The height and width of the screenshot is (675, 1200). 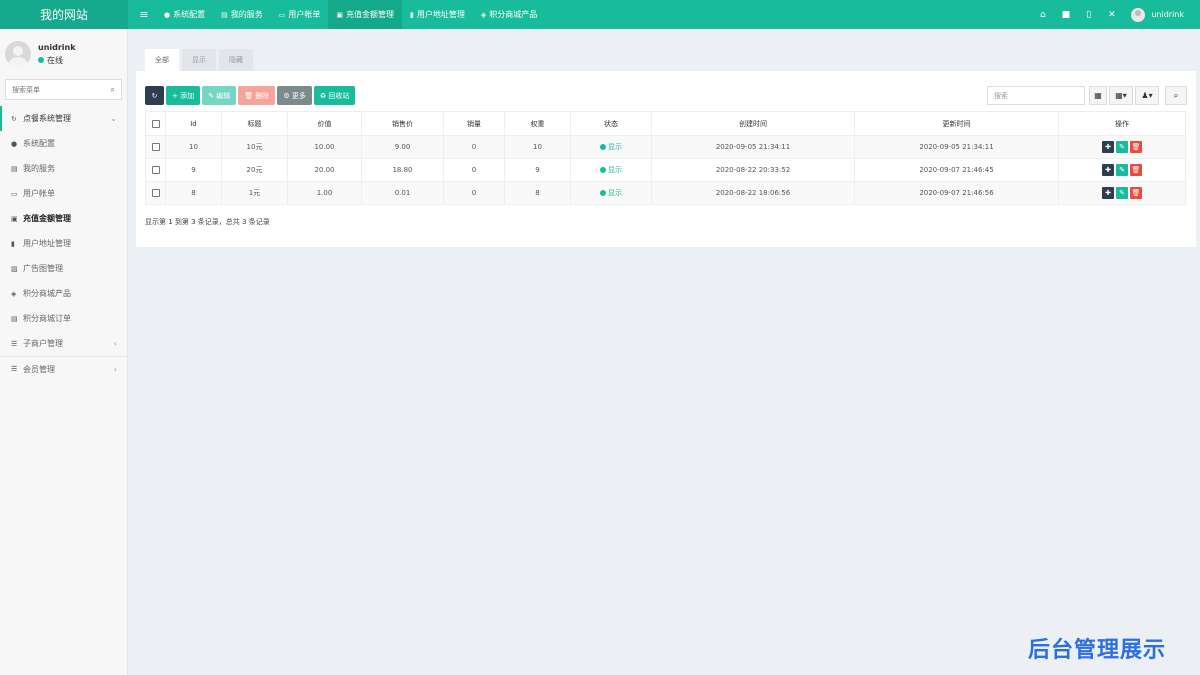 I want to click on col-title: 标题, so click(x=254, y=123).